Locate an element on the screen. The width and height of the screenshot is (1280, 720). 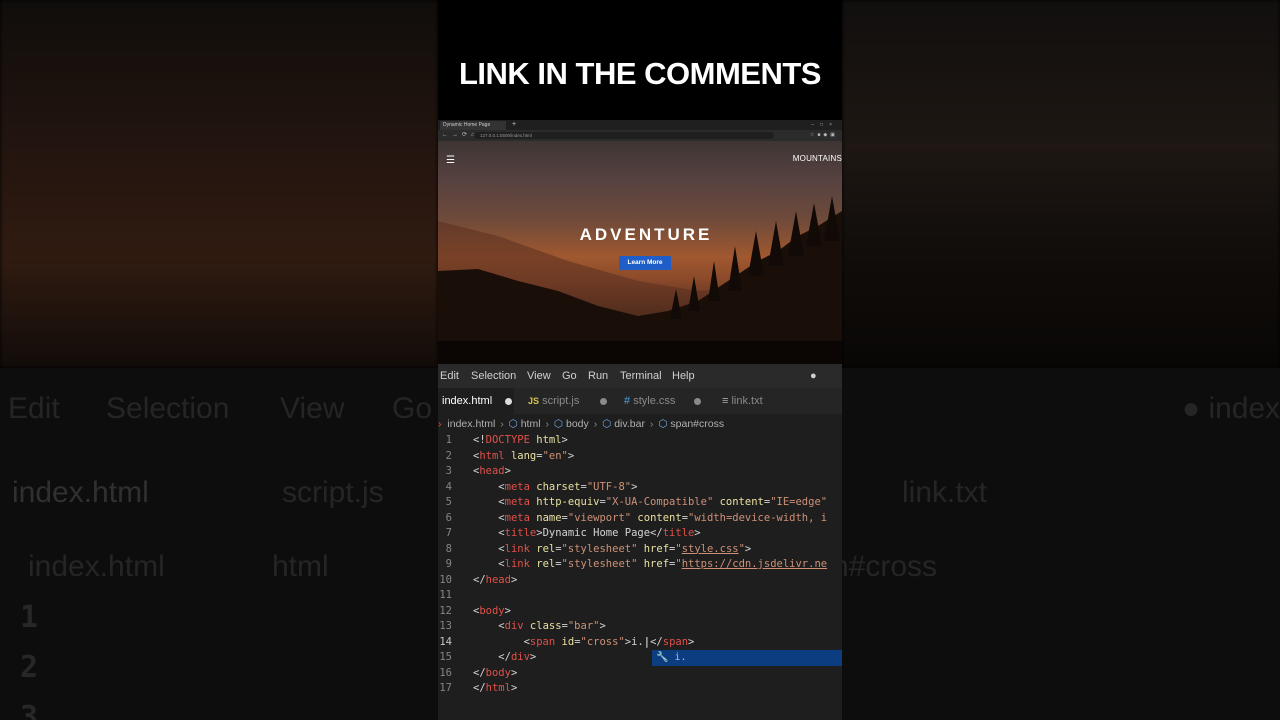
breadcrumb-body: body is located at coordinates (577, 424).